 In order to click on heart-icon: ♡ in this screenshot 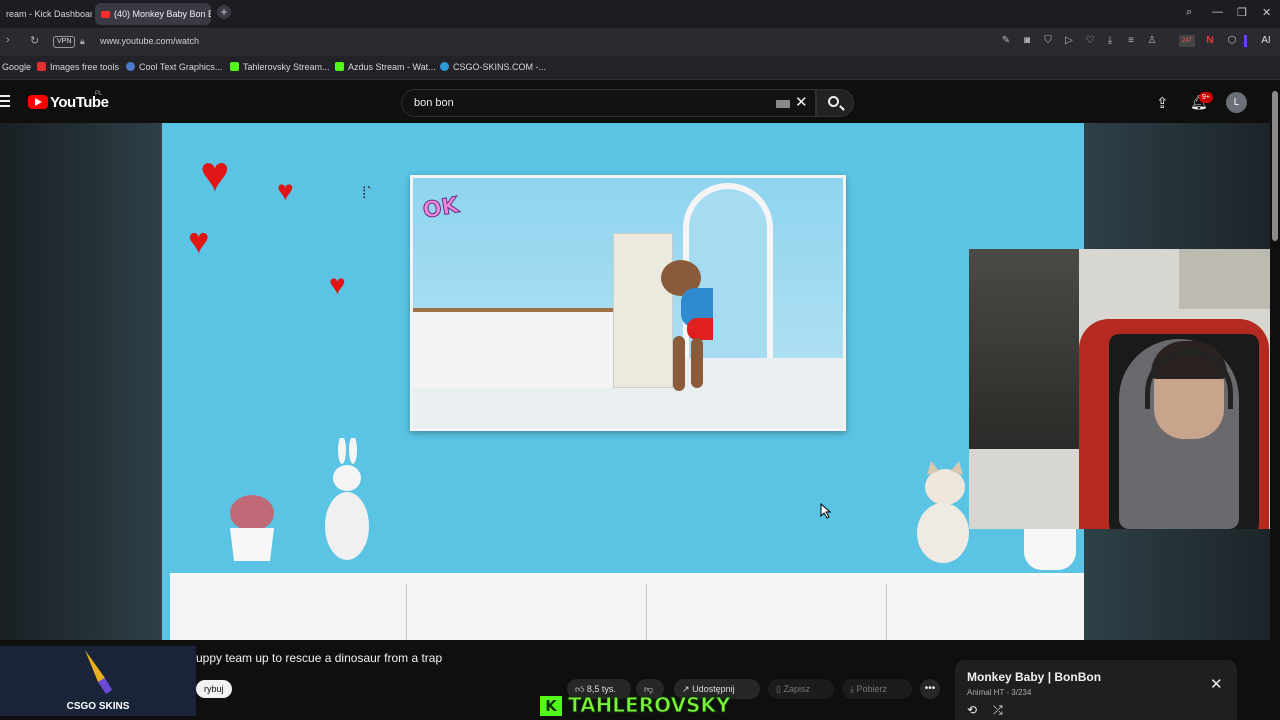, I will do `click(1090, 41)`.